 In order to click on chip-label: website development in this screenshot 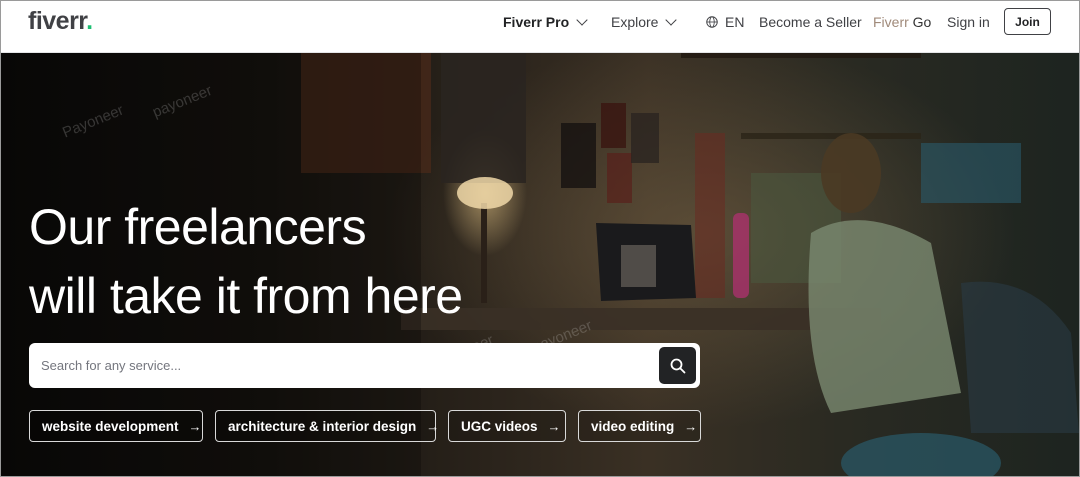, I will do `click(110, 426)`.